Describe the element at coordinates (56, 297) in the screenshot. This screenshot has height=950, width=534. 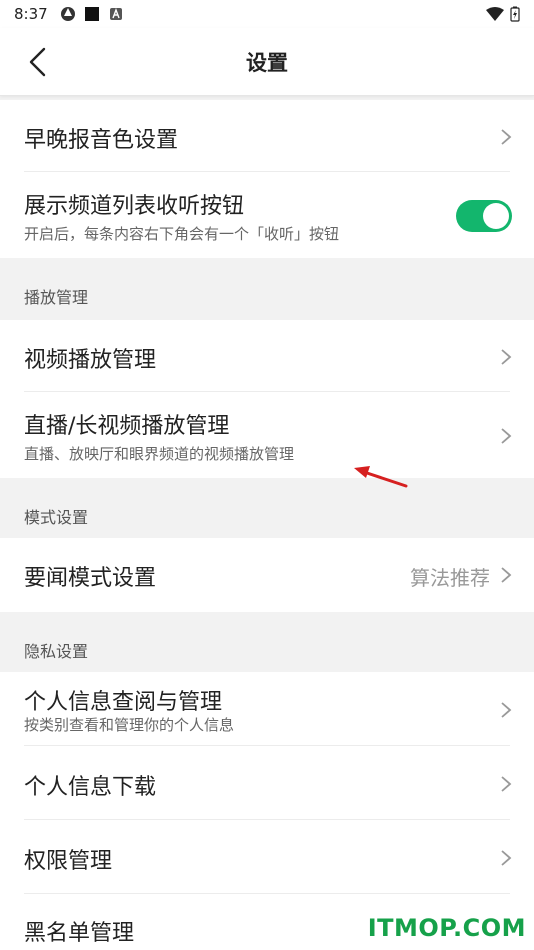
I see `section-label: 播放管理` at that location.